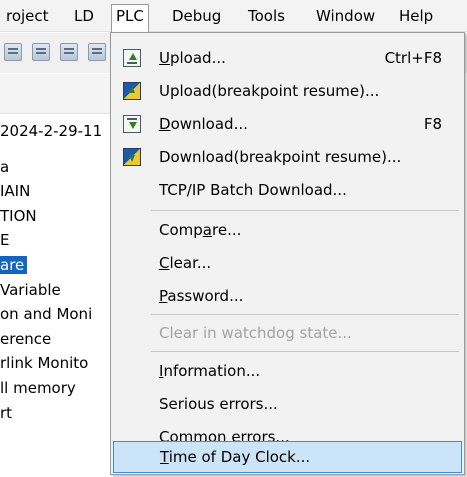 This screenshot has height=477, width=467. Describe the element at coordinates (97, 52) in the screenshot. I see `build-icon` at that location.